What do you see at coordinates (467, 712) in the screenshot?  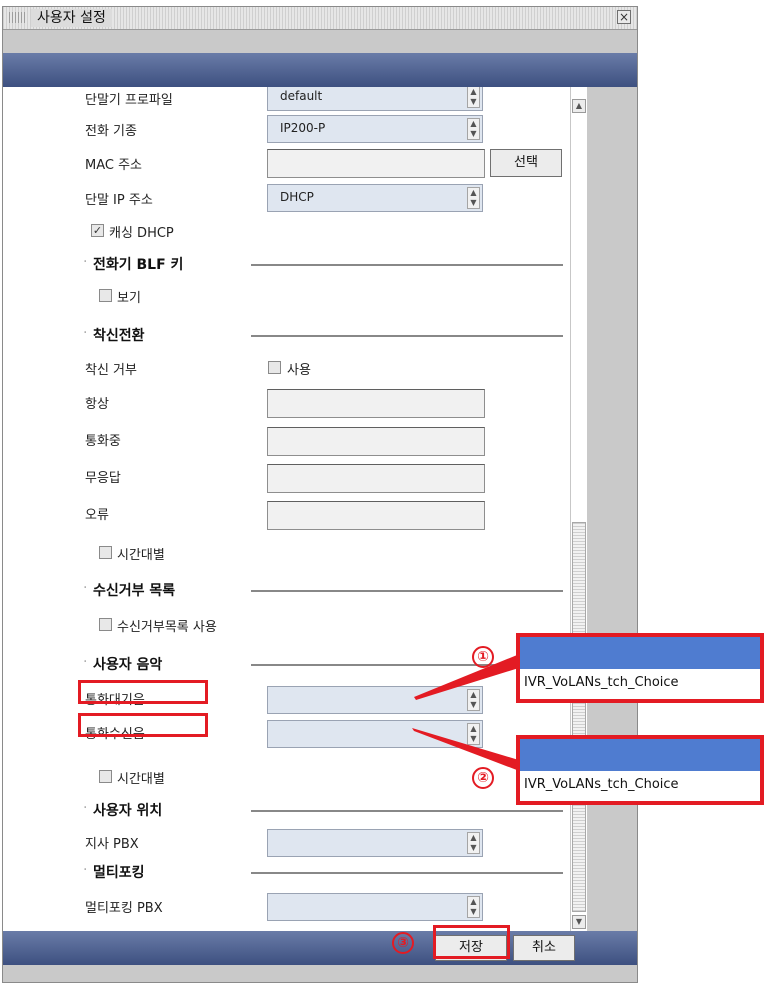 I see `callout-connectors` at bounding box center [467, 712].